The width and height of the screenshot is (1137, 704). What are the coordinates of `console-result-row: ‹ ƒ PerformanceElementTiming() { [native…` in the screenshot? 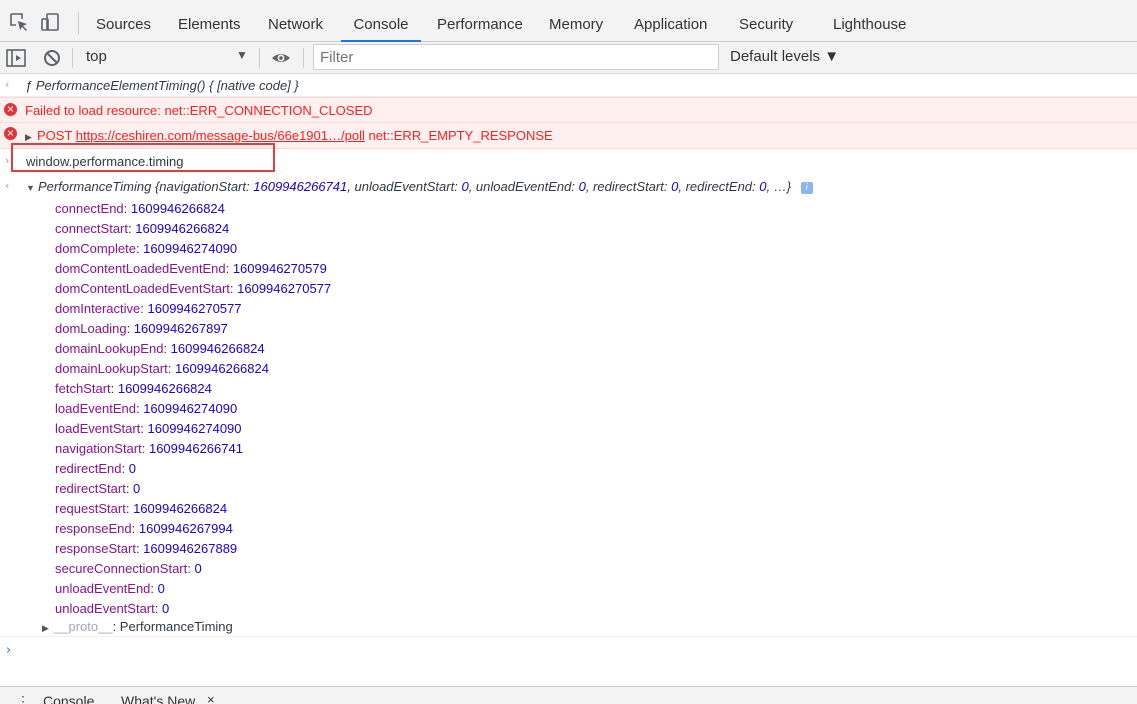 It's located at (568, 86).